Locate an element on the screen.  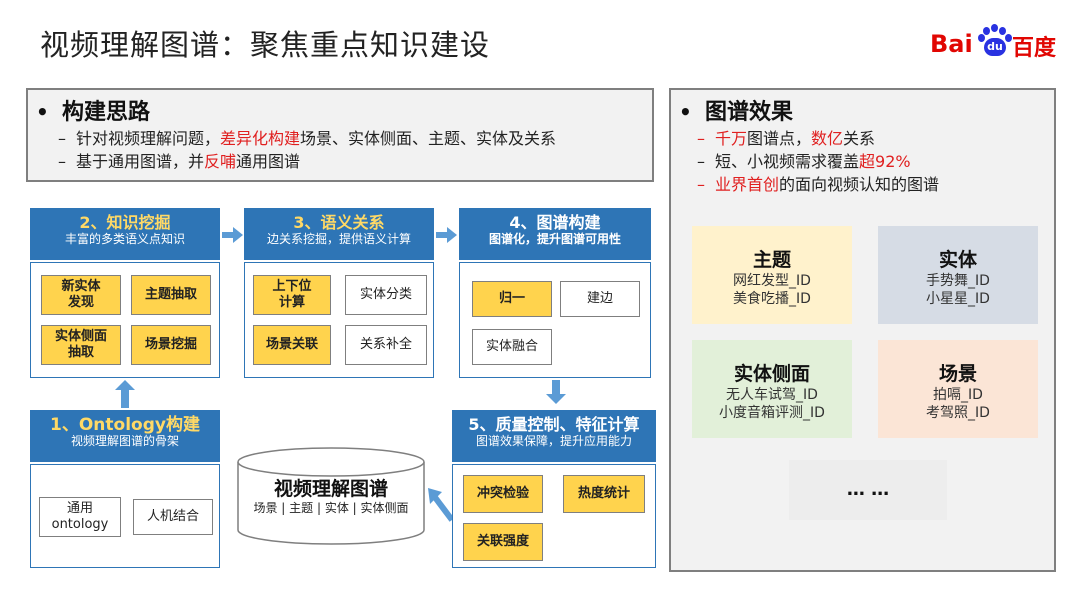
chip-scene-link: 场景关联 is located at coordinates (292, 345).